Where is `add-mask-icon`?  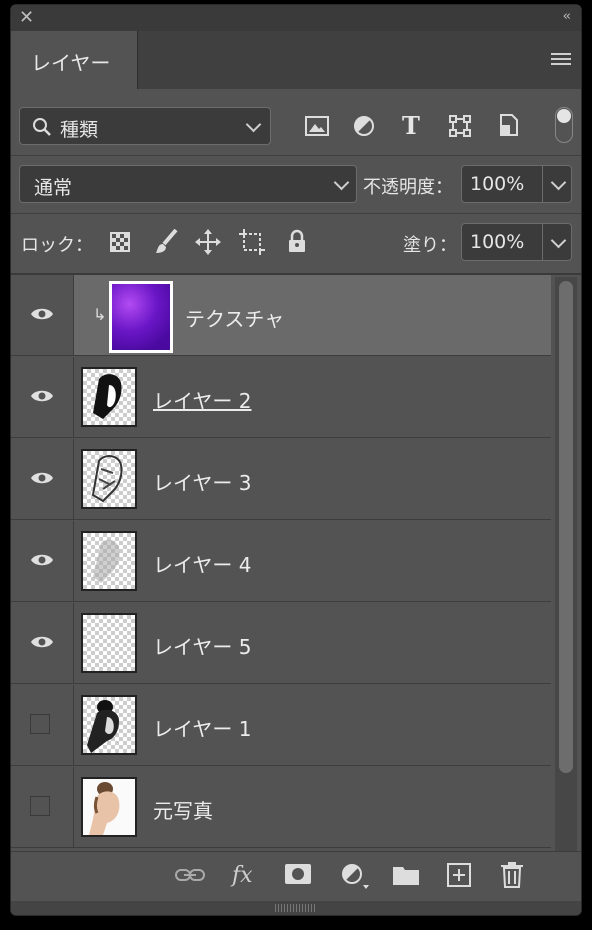
add-mask-icon is located at coordinates (298, 874).